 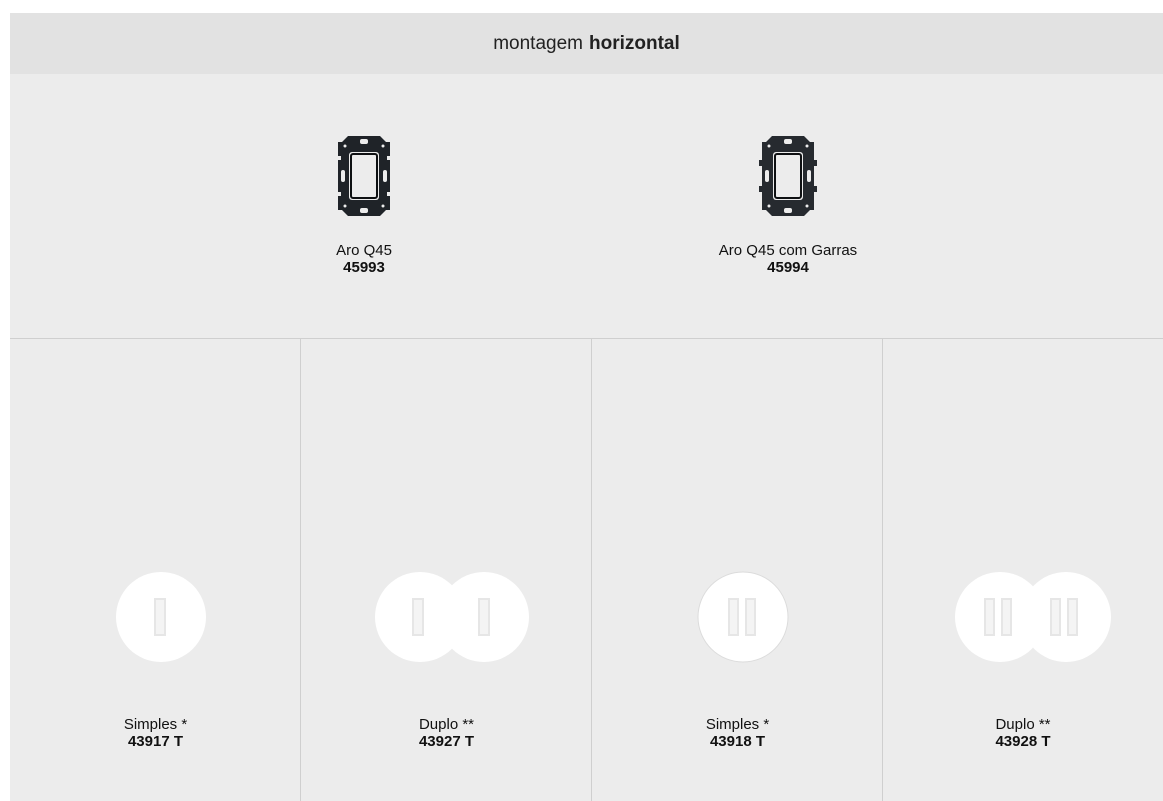 I want to click on frame-item-45994: Aro Q45 com Garras 45994, so click(x=788, y=204).